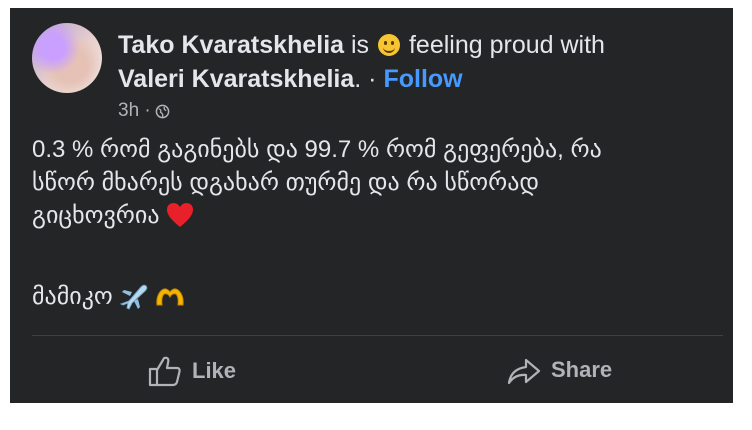  I want to click on red-heart-emoji-icon, so click(179, 215).